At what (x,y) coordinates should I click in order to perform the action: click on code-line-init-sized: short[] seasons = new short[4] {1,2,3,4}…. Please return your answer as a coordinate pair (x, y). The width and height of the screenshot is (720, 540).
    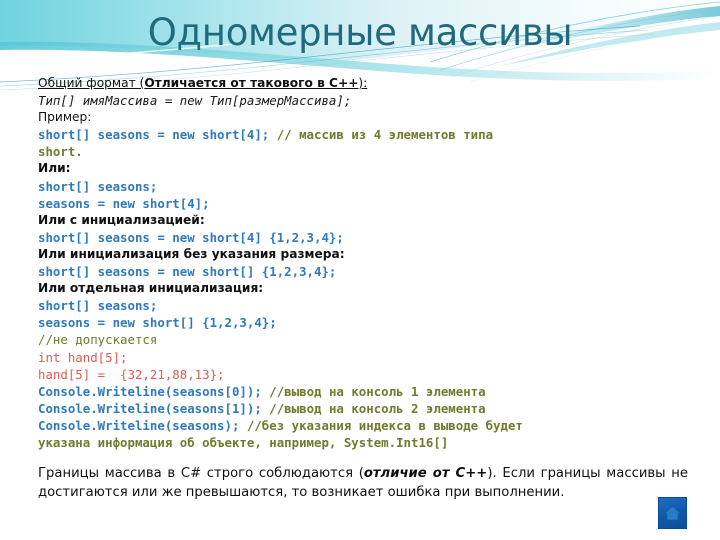
    Looking at the image, I should click on (191, 237).